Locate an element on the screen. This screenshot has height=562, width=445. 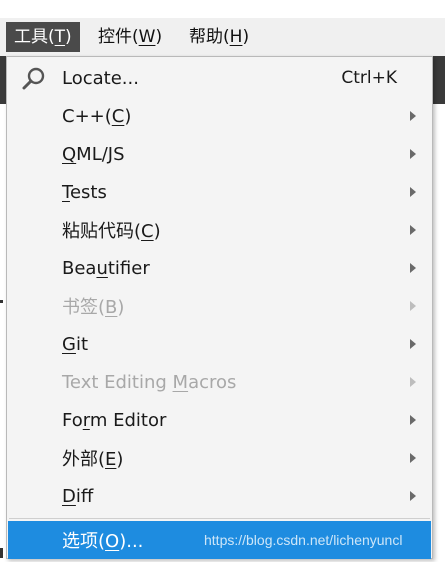
menu-item-tests: Tests is located at coordinates (219, 192).